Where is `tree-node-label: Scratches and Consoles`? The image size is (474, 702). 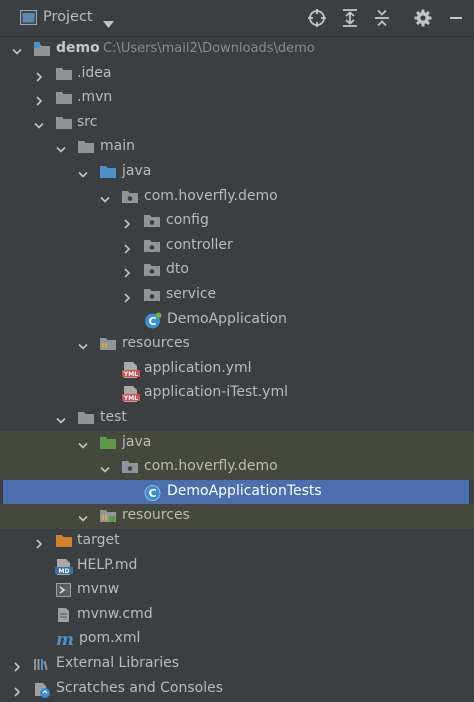
tree-node-label: Scratches and Consoles is located at coordinates (139, 687).